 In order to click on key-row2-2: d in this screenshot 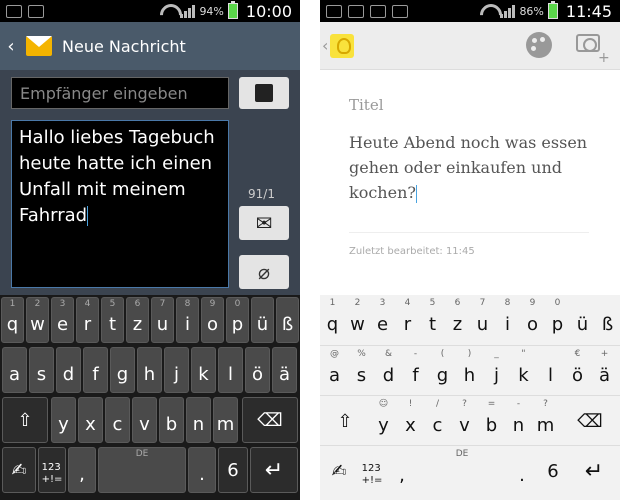, I will do `click(68, 370)`.